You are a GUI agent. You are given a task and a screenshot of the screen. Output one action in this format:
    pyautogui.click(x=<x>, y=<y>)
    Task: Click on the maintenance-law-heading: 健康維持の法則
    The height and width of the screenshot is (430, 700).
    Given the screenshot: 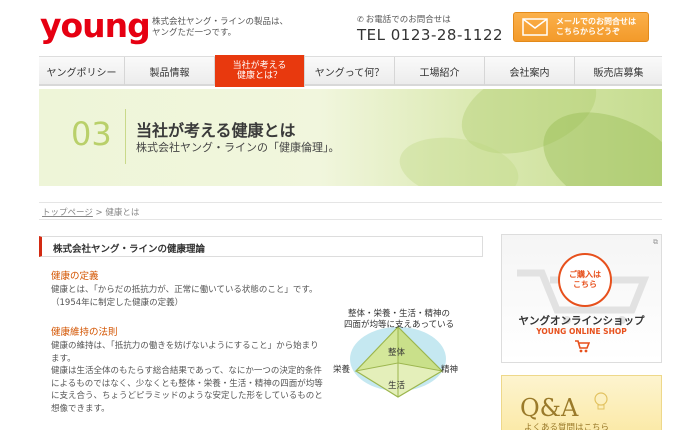 What is the action you would take?
    pyautogui.click(x=84, y=332)
    